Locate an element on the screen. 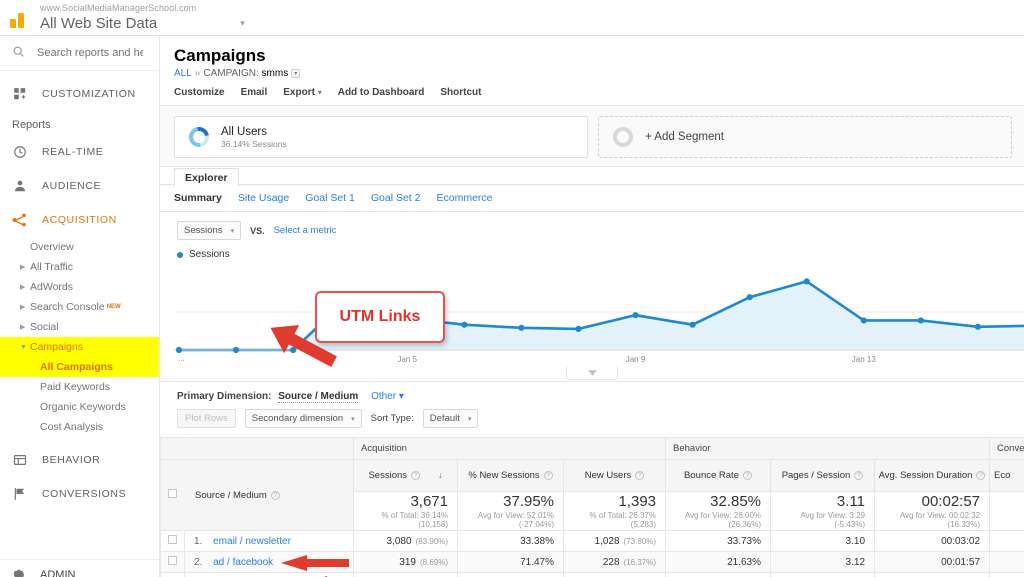 The width and height of the screenshot is (1024, 577). summary-avg-session-duration: 00:02:57 Avg for View: 00:02:32 (16.33%) is located at coordinates (932, 511).